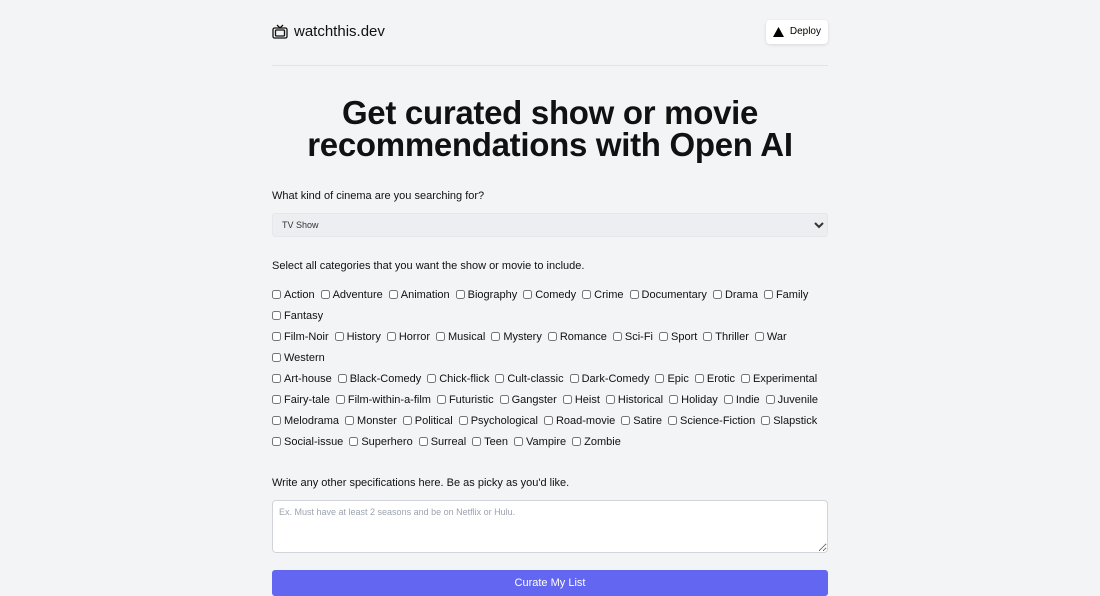 The image size is (1100, 596). Describe the element at coordinates (442, 441) in the screenshot. I see `category-surreal: Surreal` at that location.